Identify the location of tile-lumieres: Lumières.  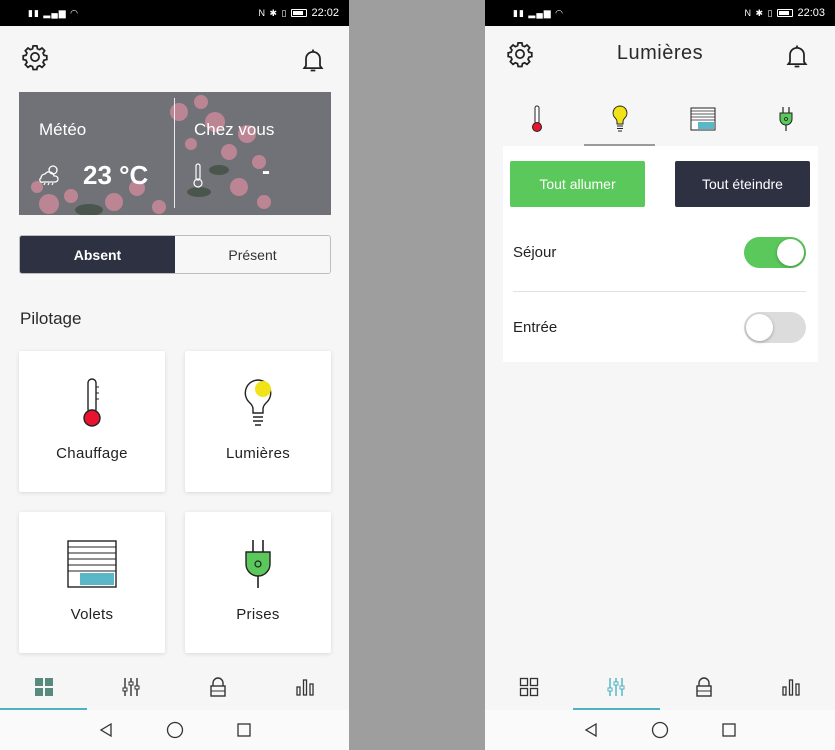
(258, 421).